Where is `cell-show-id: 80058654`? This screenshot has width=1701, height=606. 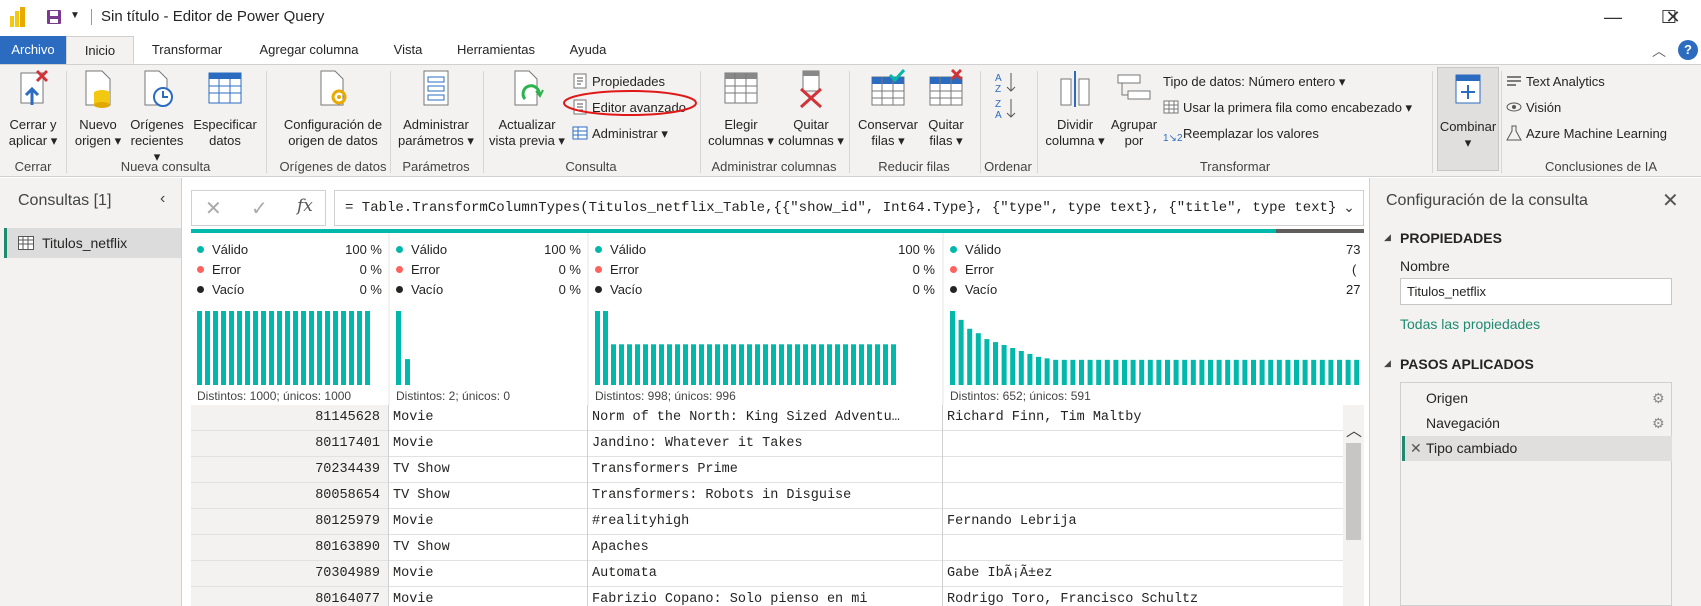 cell-show-id: 80058654 is located at coordinates (289, 496).